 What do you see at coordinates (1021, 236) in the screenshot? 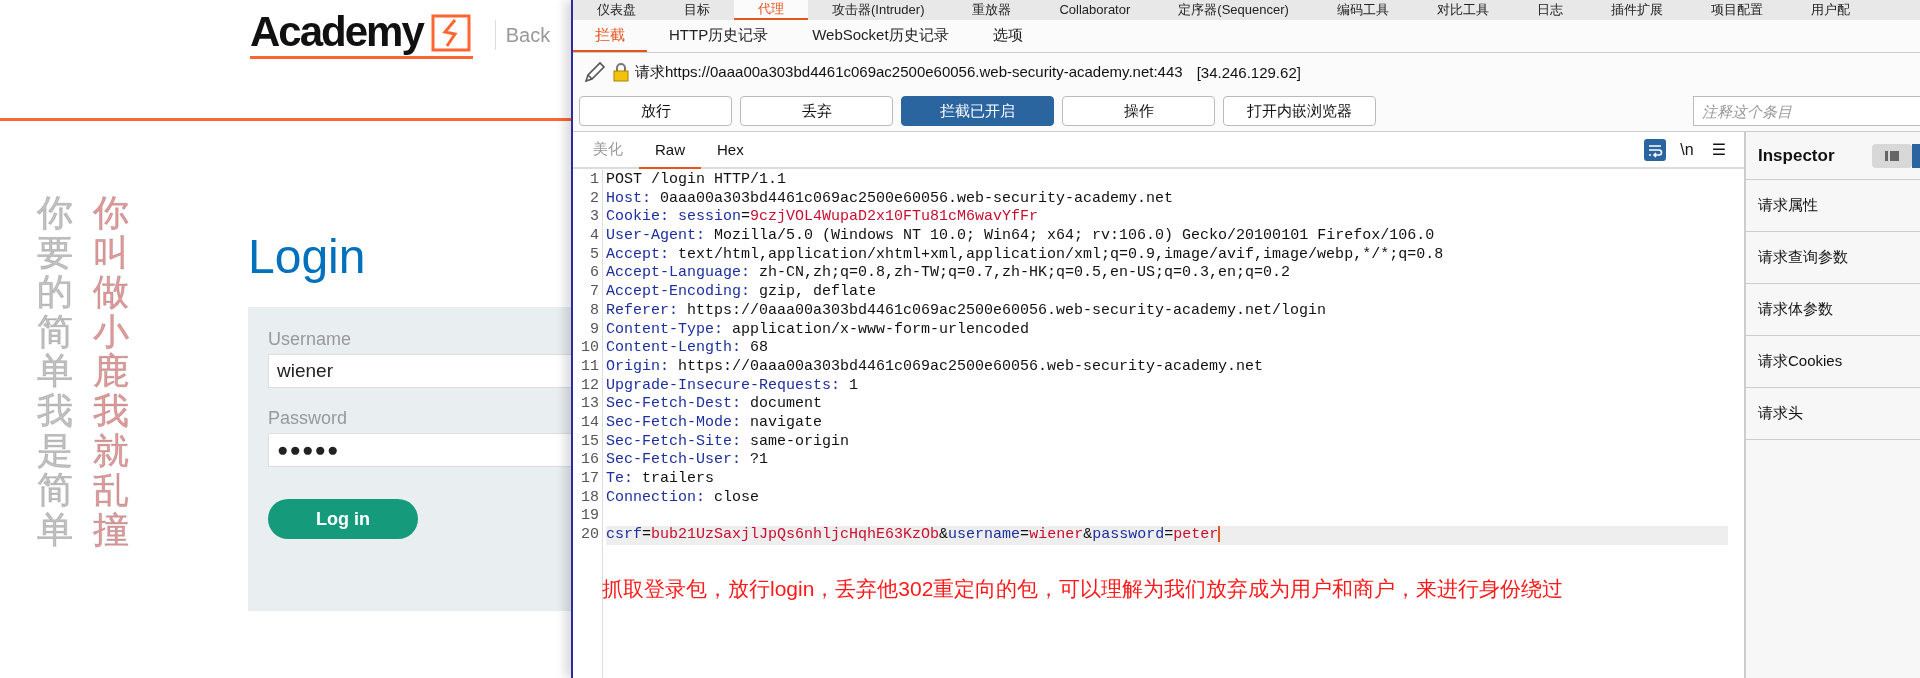
I see `code-line: User-Agent: Mozilla/5.0 (Windows NT 10.0; Win64; x64; rv:106.0) Gecko/20100101 Firefox/106.0` at bounding box center [1021, 236].